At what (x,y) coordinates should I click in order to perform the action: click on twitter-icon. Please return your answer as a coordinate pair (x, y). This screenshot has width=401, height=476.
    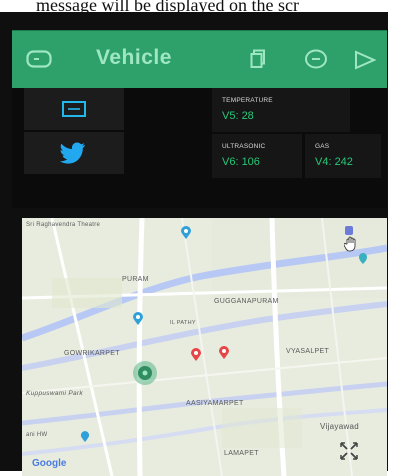
    Looking at the image, I should click on (73, 155).